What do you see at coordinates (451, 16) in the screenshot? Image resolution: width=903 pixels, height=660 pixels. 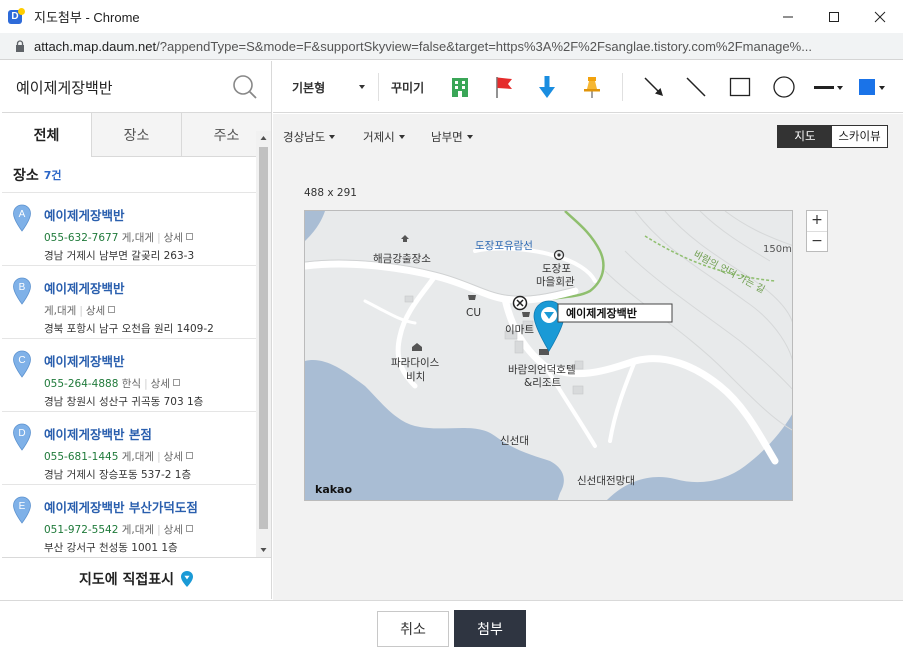 I see `window-titlebar: D 지도첨부 - Chrome` at bounding box center [451, 16].